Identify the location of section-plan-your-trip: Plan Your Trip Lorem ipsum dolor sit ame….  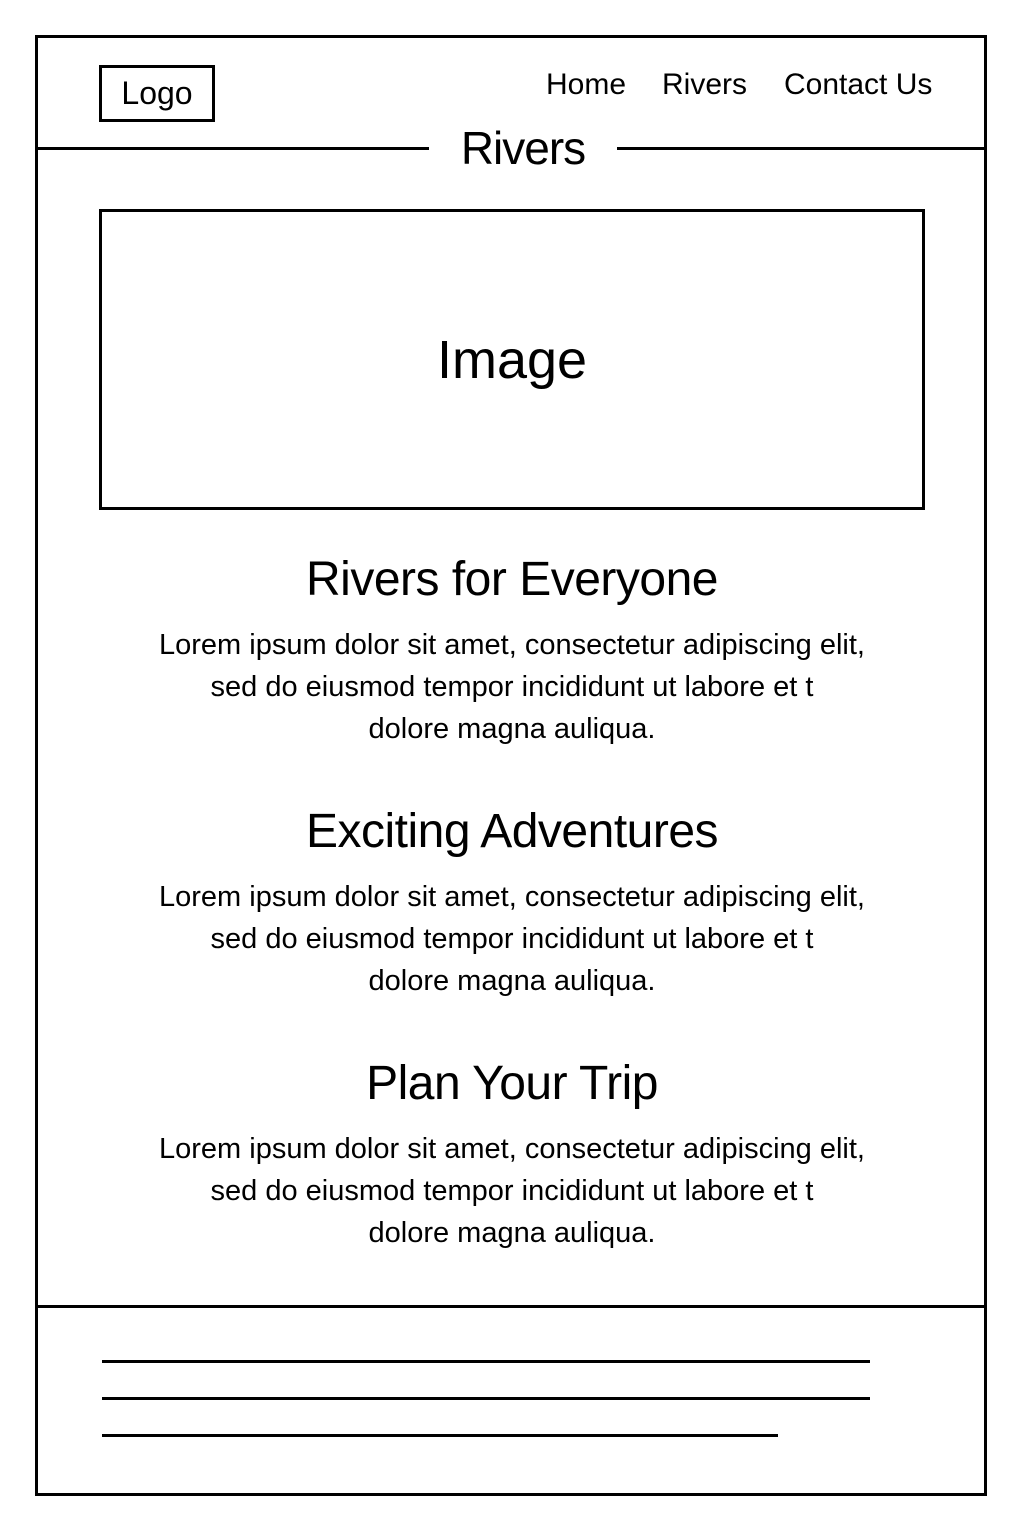
(512, 1154).